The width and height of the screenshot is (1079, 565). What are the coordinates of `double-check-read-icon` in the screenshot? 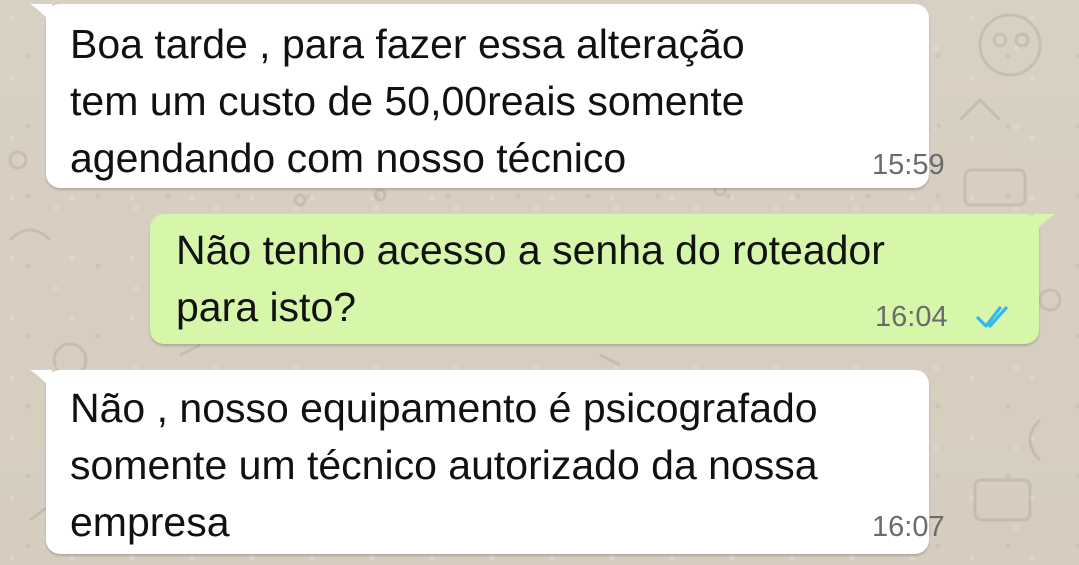 It's located at (992, 317).